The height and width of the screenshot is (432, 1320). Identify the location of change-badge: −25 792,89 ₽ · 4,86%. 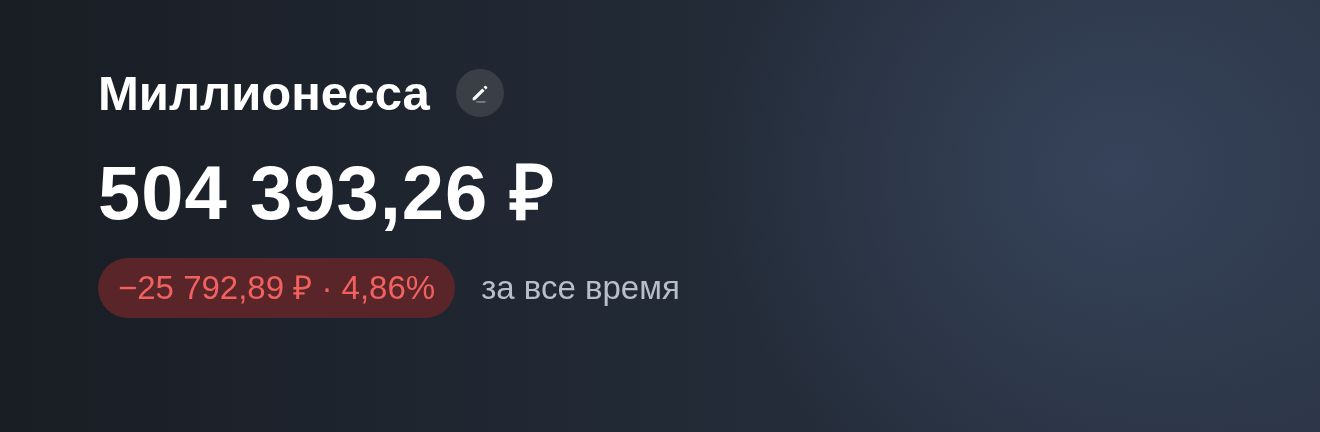
(277, 288).